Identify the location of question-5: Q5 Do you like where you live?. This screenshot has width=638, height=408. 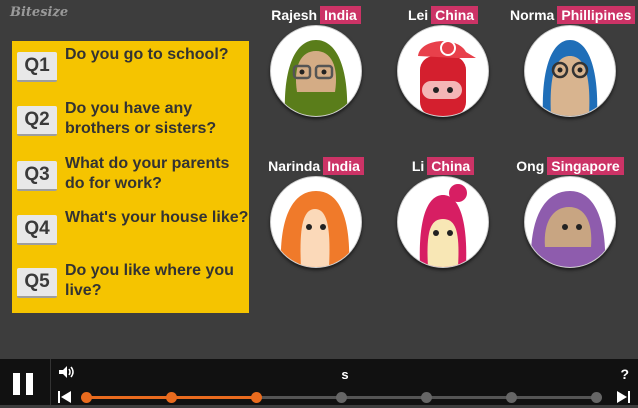
(133, 281).